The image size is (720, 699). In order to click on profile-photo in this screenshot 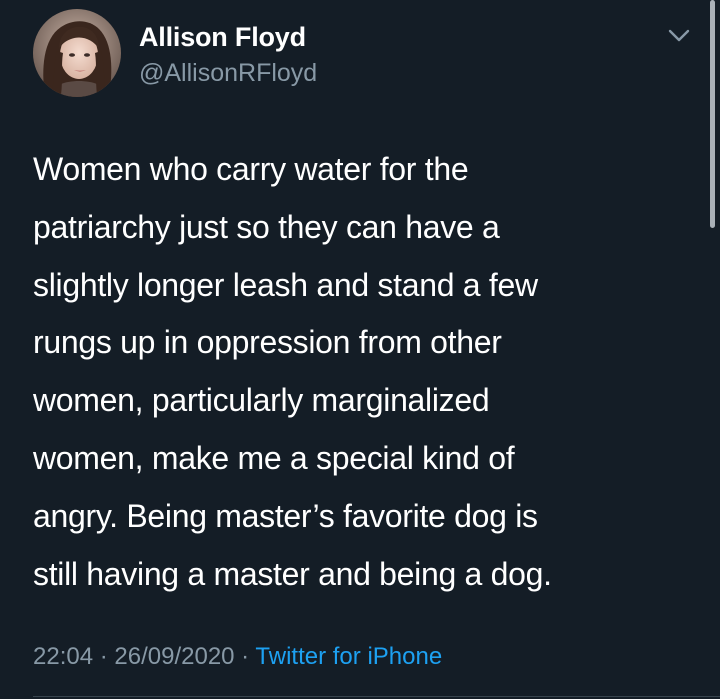, I will do `click(77, 53)`.